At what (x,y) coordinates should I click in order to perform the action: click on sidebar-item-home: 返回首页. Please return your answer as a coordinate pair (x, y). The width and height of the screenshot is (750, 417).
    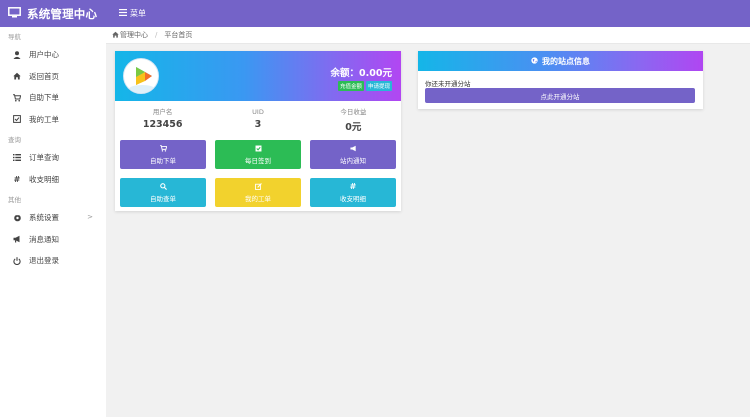
    Looking at the image, I should click on (53, 77).